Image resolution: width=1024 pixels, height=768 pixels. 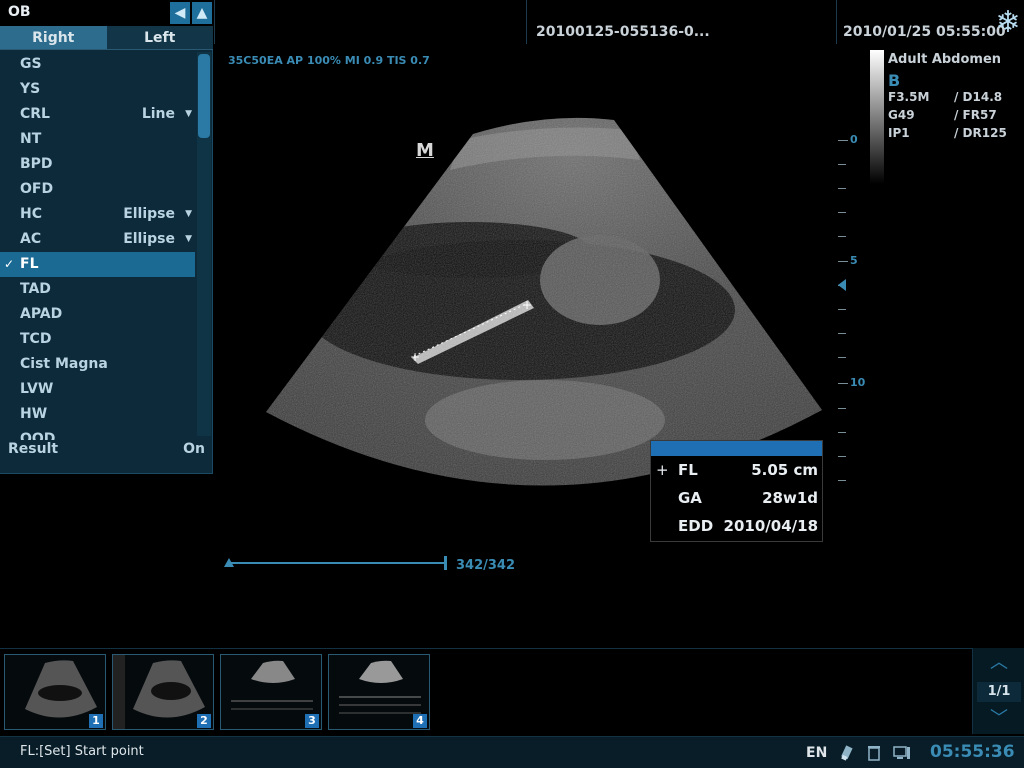 What do you see at coordinates (842, 285) in the screenshot?
I see `focus-position-icon` at bounding box center [842, 285].